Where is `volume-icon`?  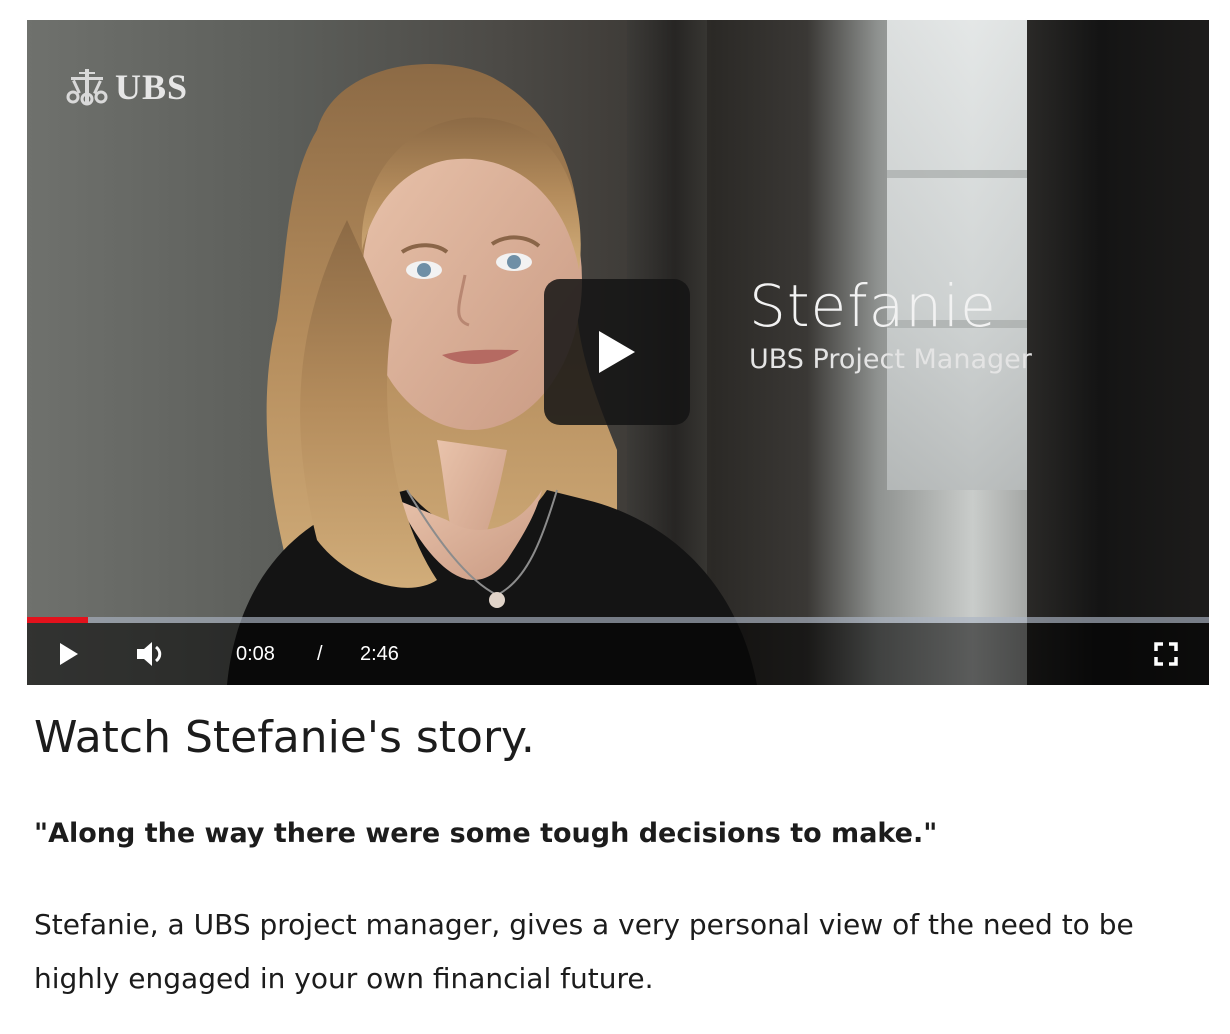 volume-icon is located at coordinates (149, 654).